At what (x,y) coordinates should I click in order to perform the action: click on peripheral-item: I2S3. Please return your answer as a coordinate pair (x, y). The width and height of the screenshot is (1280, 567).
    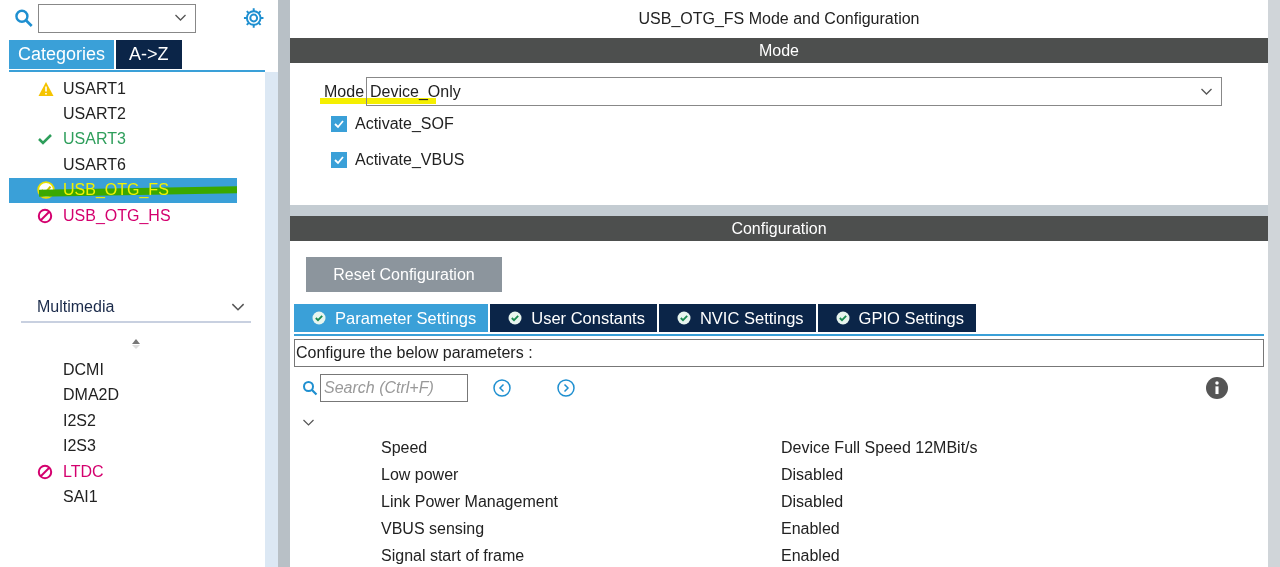
    Looking at the image, I should click on (123, 446).